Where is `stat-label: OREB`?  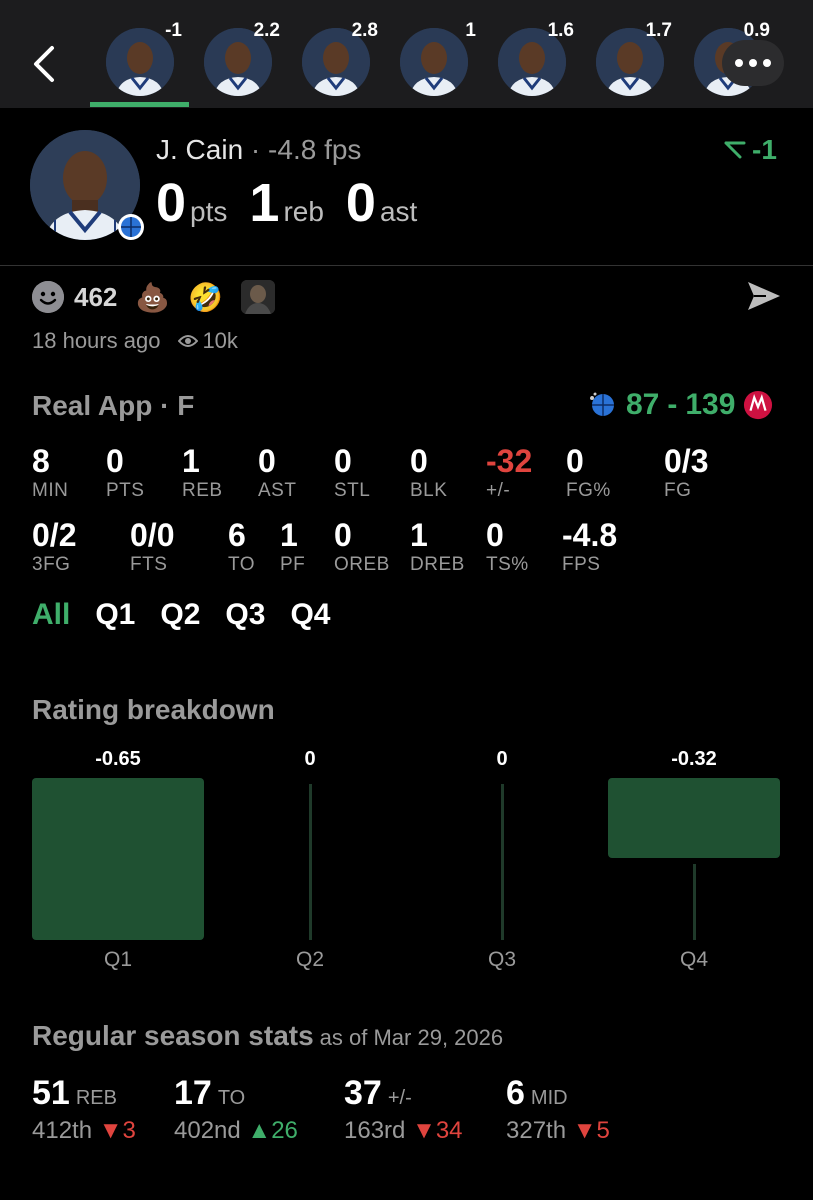 stat-label: OREB is located at coordinates (362, 564).